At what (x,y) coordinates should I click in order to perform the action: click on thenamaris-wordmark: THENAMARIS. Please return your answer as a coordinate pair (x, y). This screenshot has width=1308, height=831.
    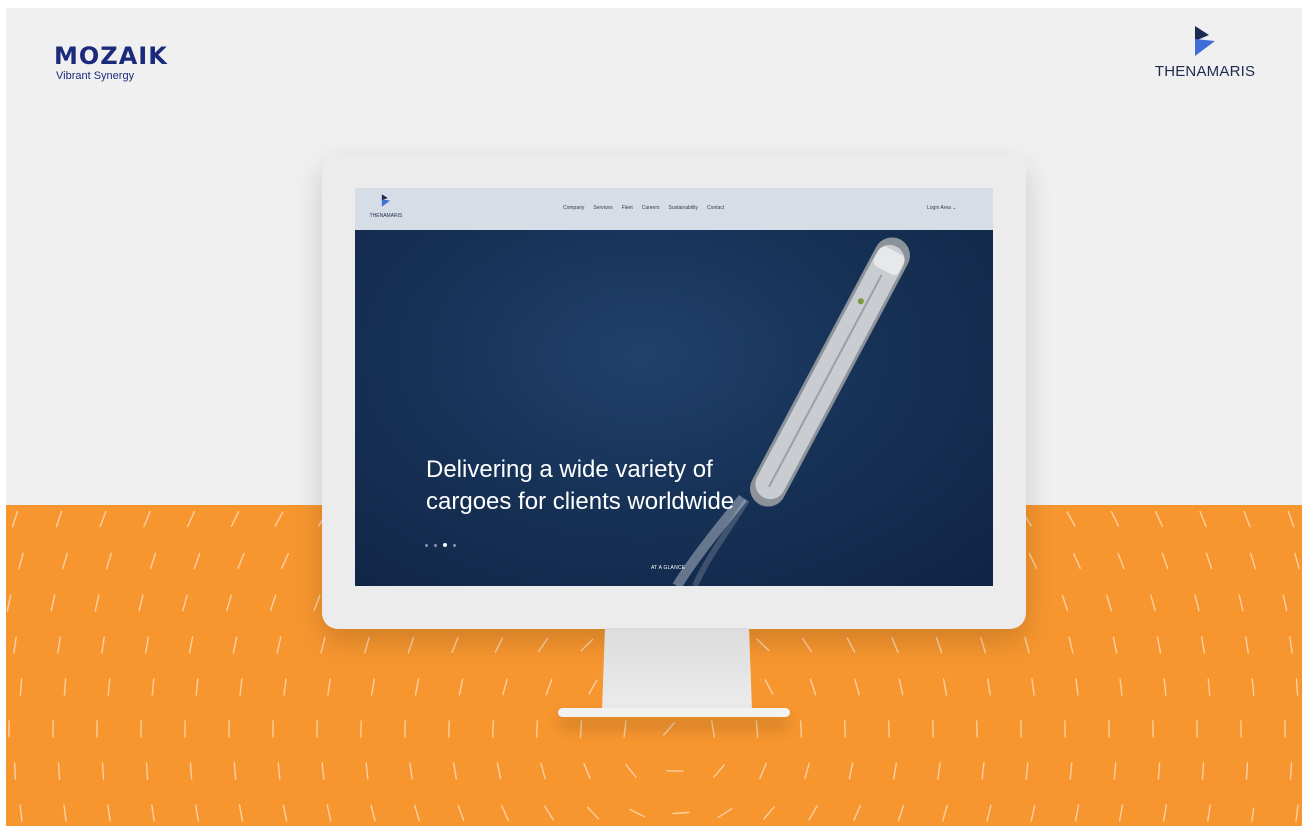
    Looking at the image, I should click on (1205, 71).